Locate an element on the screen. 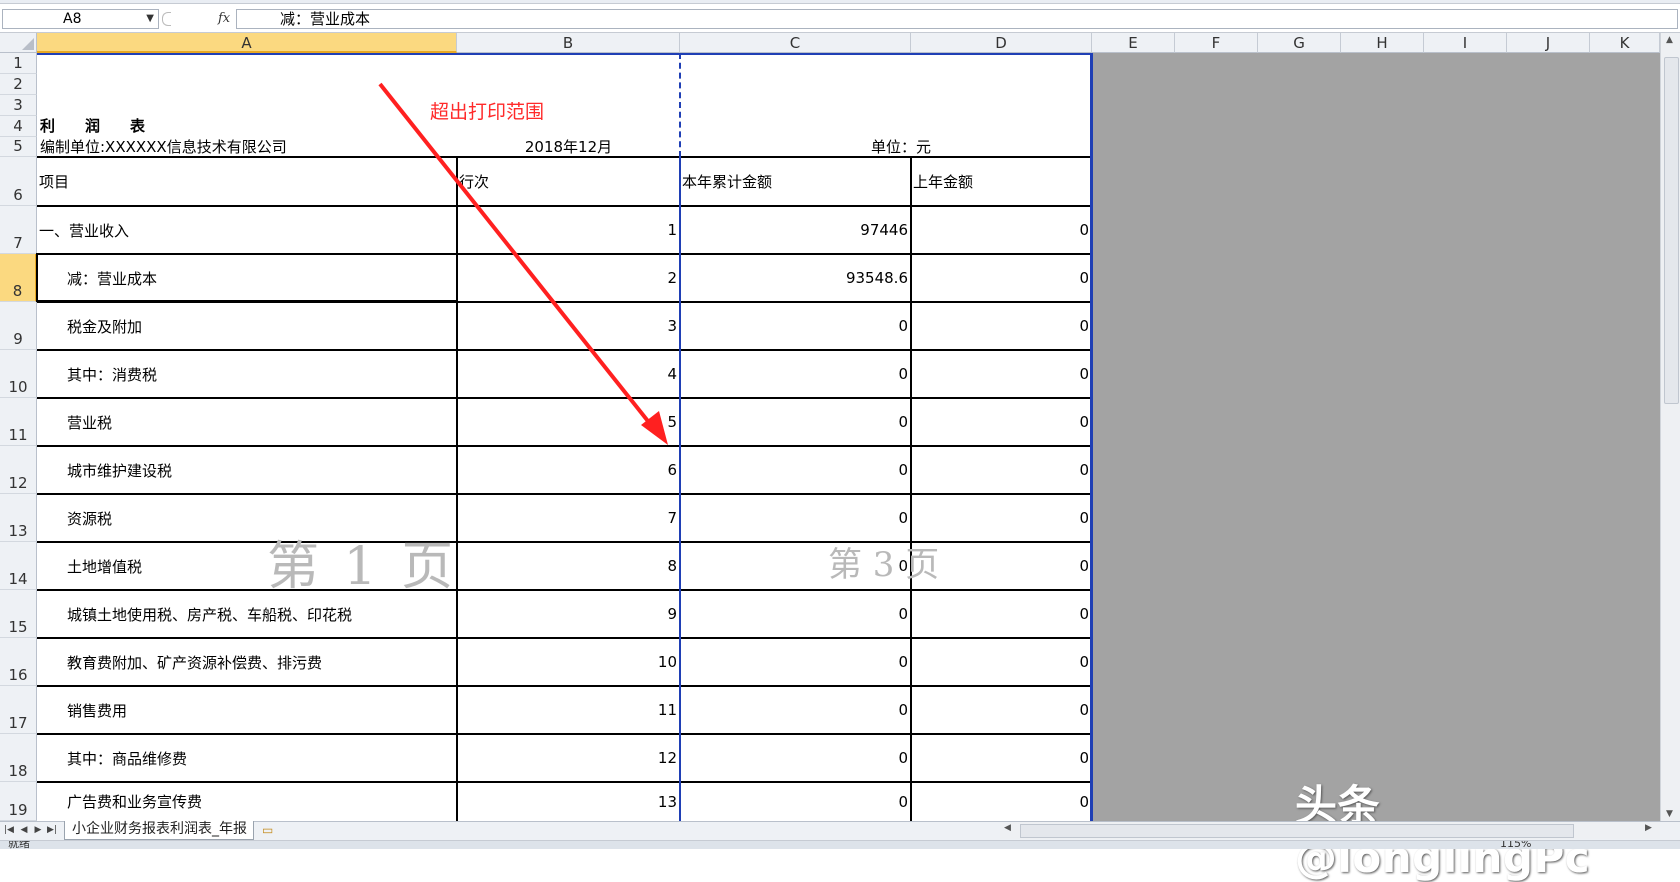 This screenshot has width=1680, height=882. next-sheet-icon: ▶ is located at coordinates (38, 830).